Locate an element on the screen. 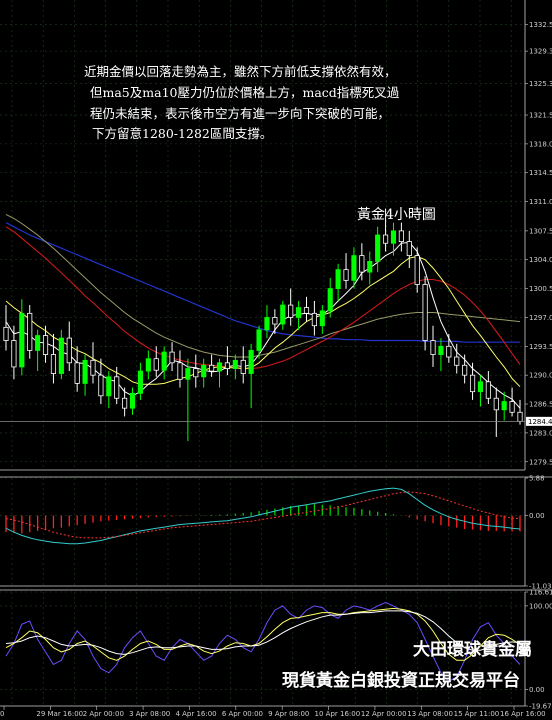  macd-line is located at coordinates (263, 516).